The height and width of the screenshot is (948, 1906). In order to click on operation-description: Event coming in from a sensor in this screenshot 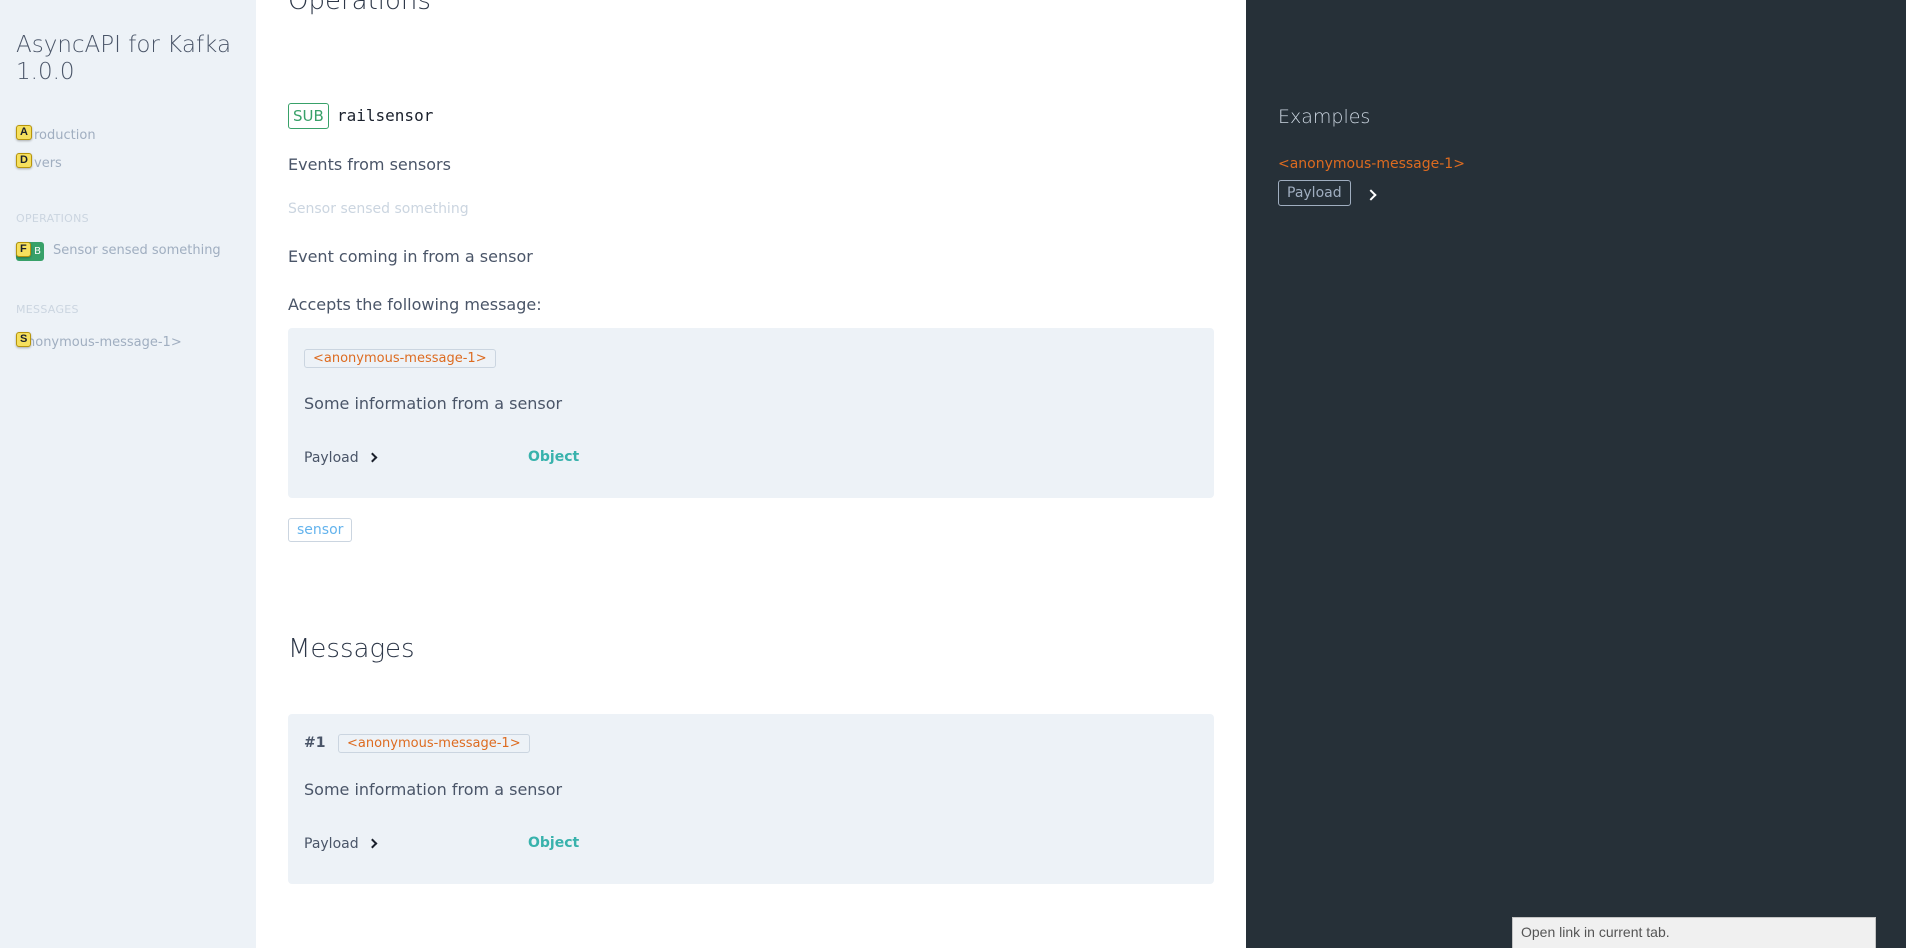, I will do `click(410, 256)`.